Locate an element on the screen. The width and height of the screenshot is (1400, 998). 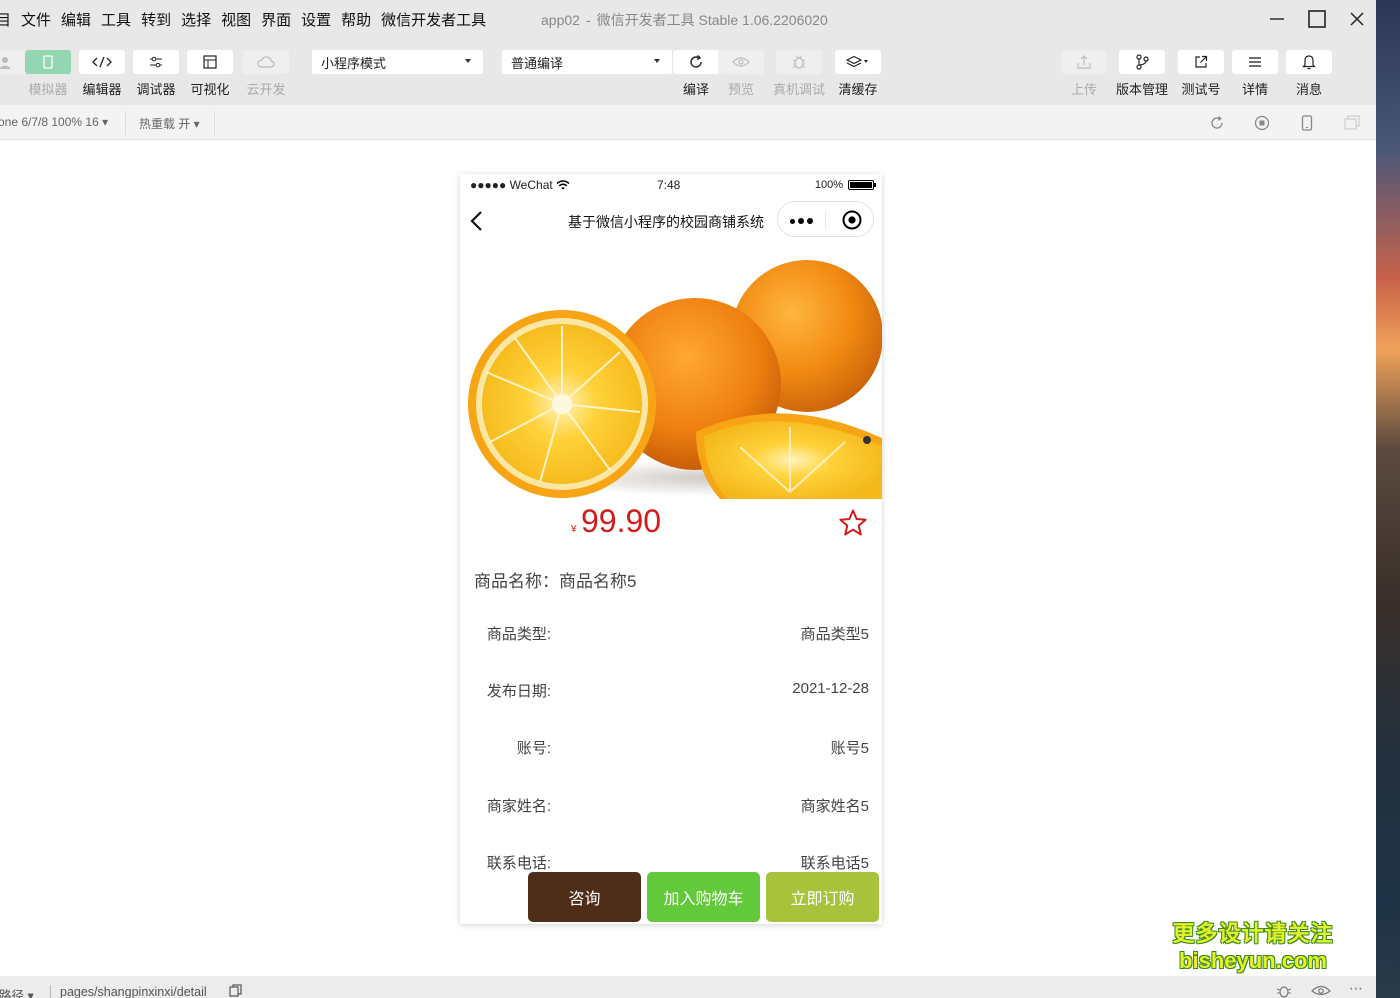
code-icon is located at coordinates (102, 62).